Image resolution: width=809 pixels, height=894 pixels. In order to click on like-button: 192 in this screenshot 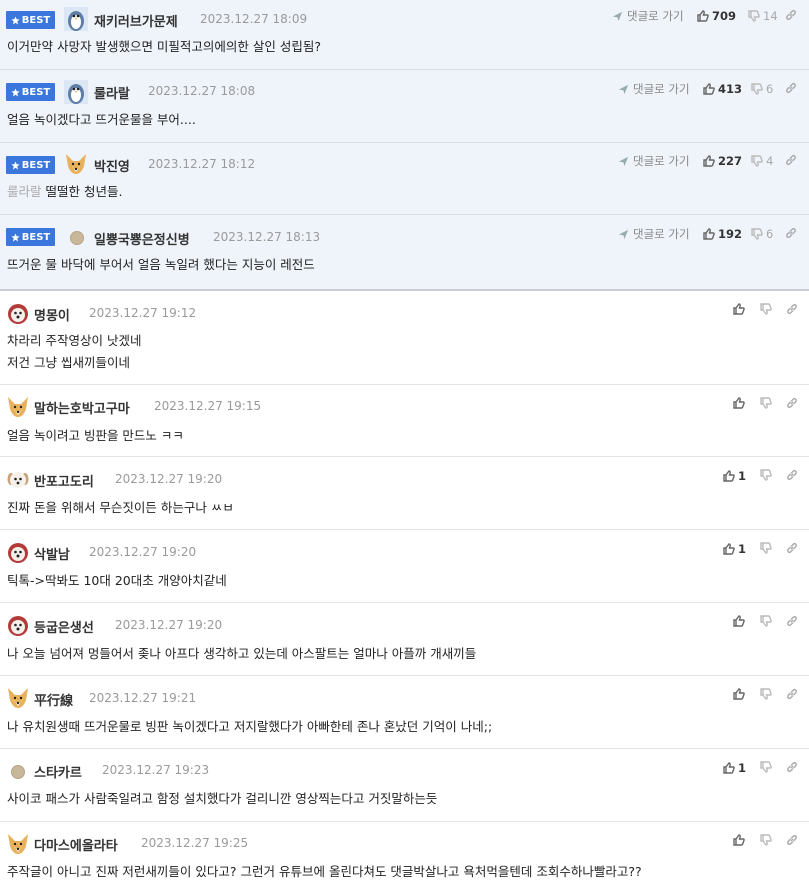, I will do `click(722, 234)`.